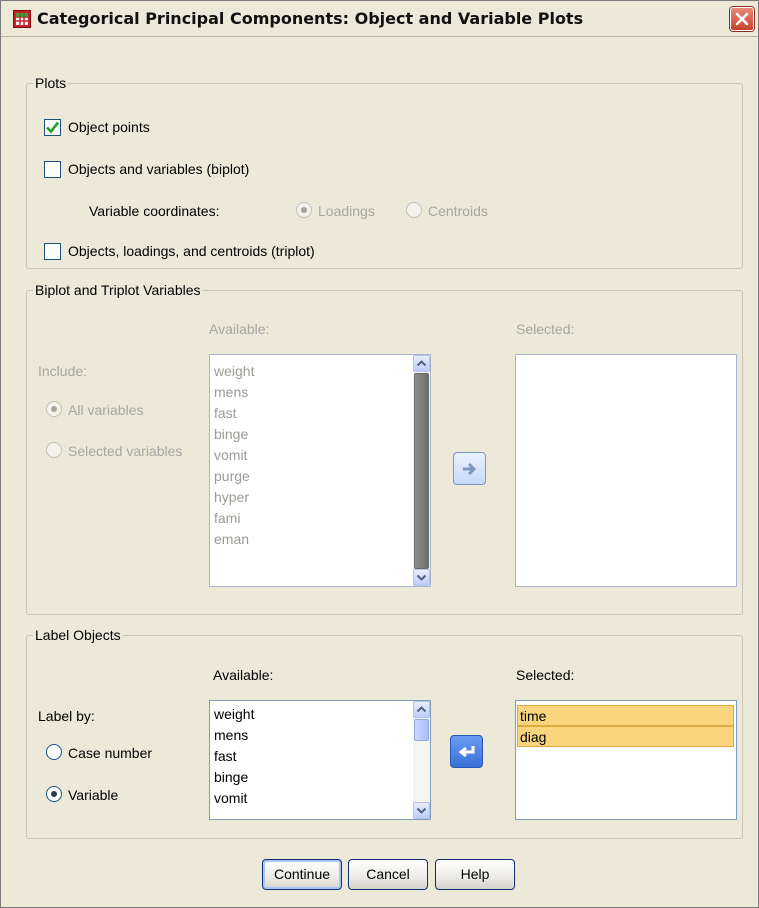 The width and height of the screenshot is (759, 908). What do you see at coordinates (545, 329) in the screenshot?
I see `biplot-selected-label: Selected:` at bounding box center [545, 329].